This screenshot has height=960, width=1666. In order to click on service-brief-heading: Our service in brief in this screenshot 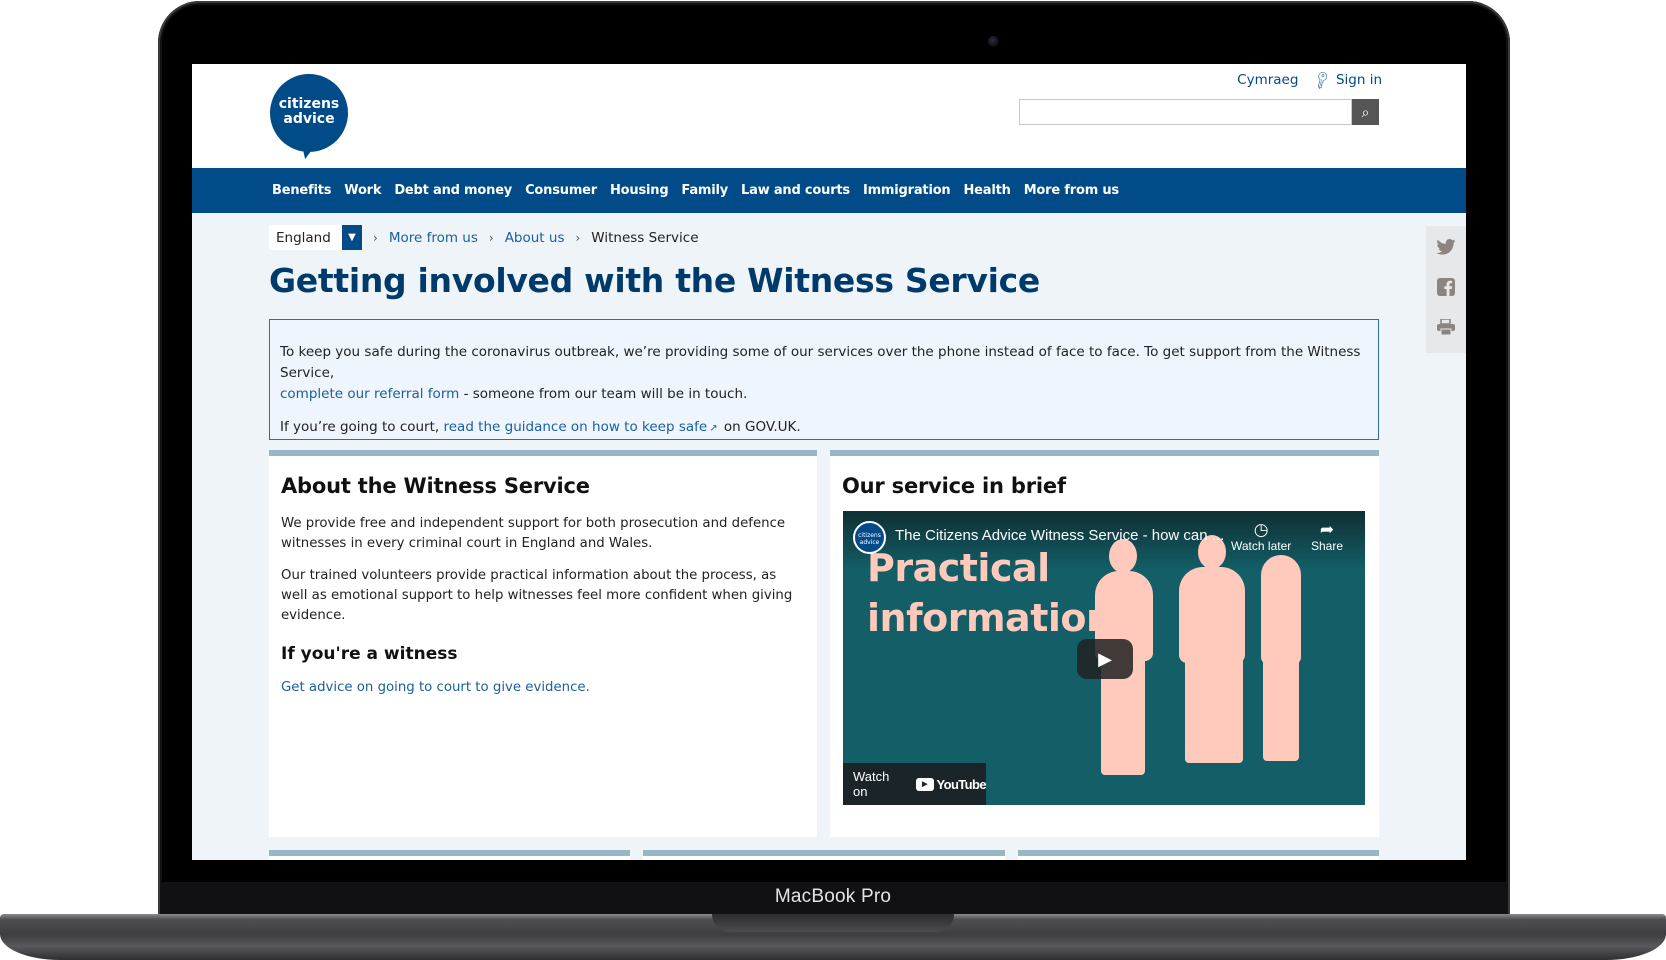, I will do `click(954, 486)`.